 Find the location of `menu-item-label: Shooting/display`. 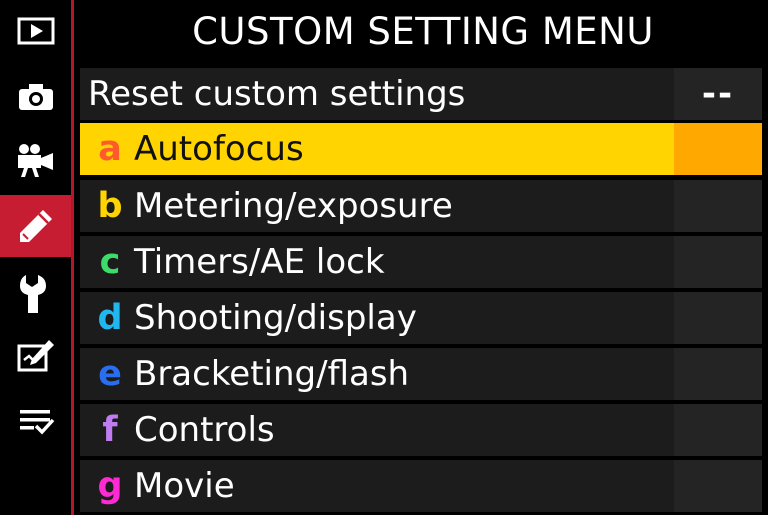

menu-item-label: Shooting/display is located at coordinates (275, 318).